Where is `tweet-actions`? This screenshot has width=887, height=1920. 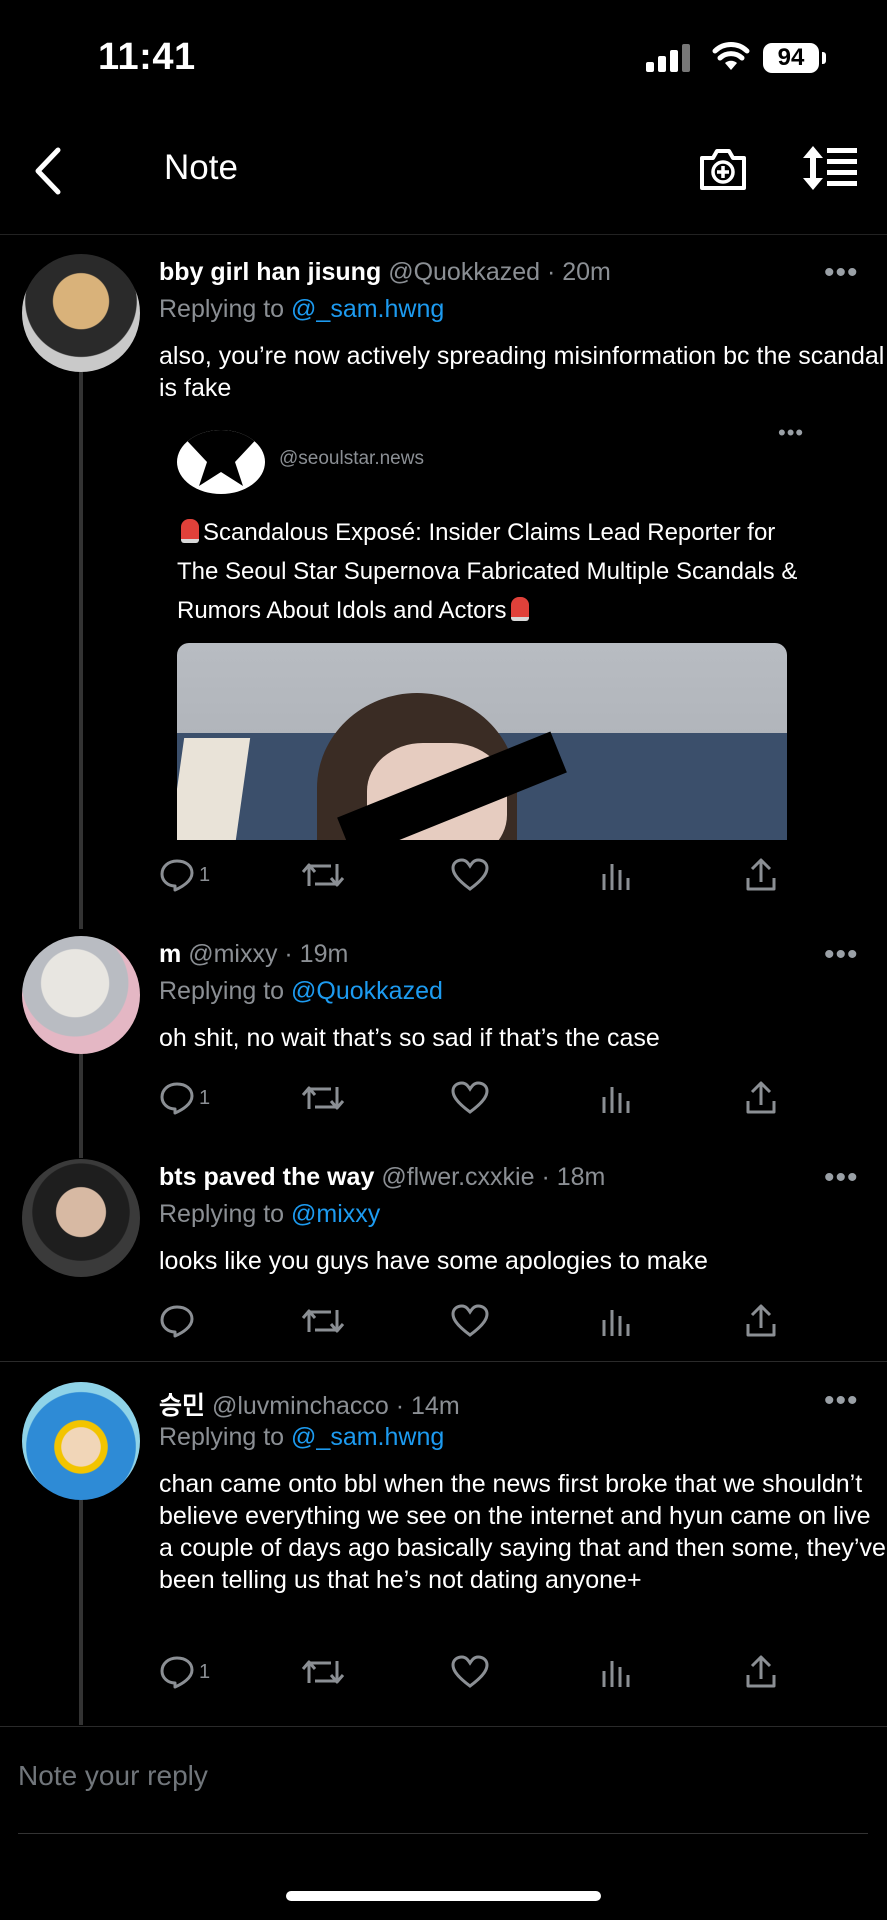
tweet-actions is located at coordinates (469, 1324).